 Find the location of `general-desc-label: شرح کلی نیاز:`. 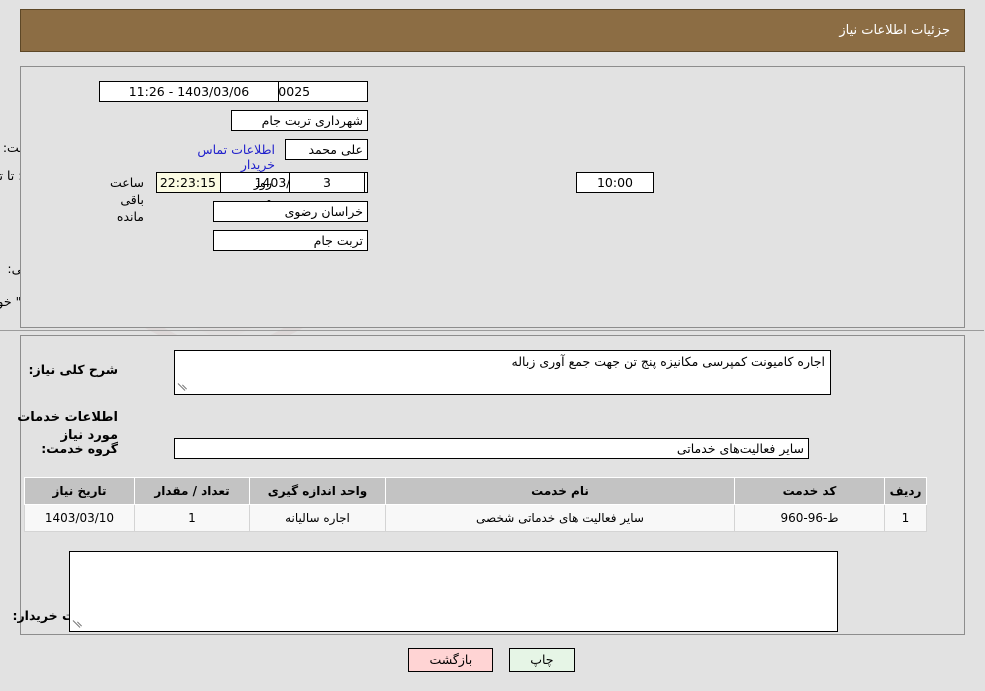

general-desc-label: شرح کلی نیاز: is located at coordinates (74, 369).